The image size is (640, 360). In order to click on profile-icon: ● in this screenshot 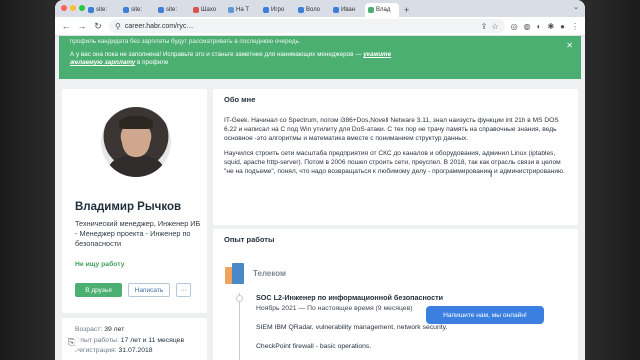, I will do `click(562, 26)`.